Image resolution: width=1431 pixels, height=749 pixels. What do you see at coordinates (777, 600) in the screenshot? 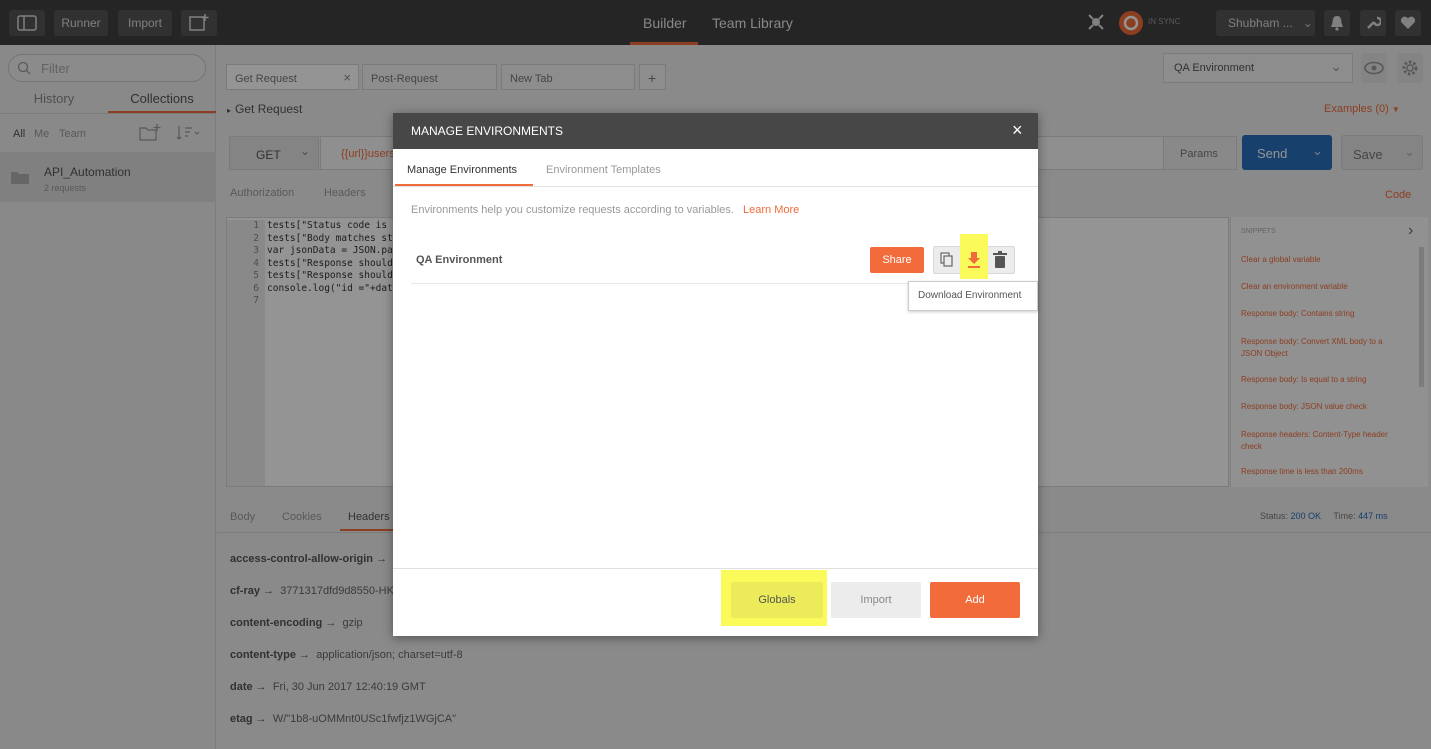
I see `globals-button: Globals` at bounding box center [777, 600].